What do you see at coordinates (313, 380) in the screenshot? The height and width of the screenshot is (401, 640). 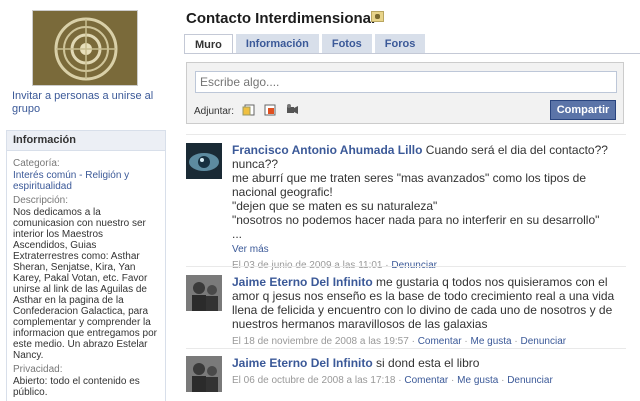 I see `post-timestamp: El 06 de octubre de 2008 a las 17:18` at bounding box center [313, 380].